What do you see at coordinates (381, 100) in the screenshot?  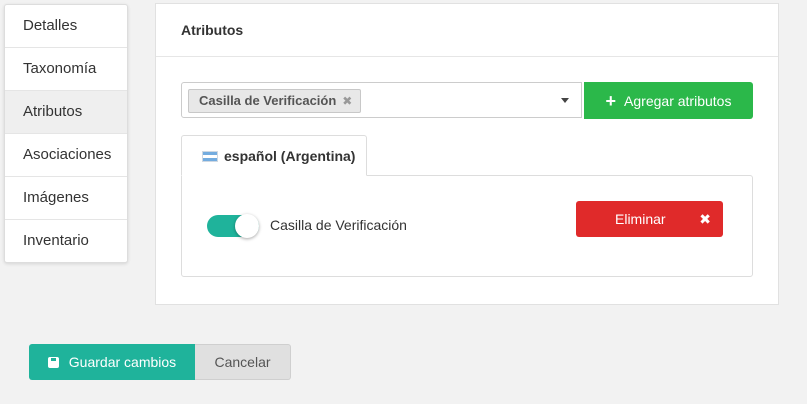 I see `attributes-select: Casilla de Verificación ✖` at bounding box center [381, 100].